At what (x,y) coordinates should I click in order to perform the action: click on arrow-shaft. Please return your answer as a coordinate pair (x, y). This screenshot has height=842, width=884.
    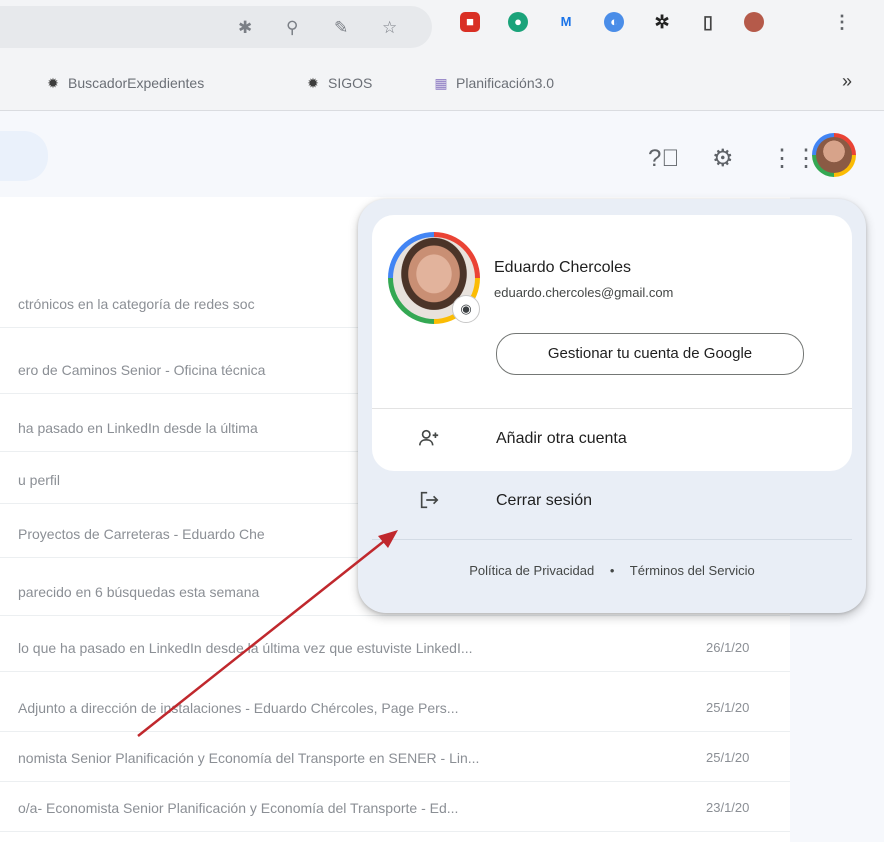
    Looking at the image, I should click on (263, 637).